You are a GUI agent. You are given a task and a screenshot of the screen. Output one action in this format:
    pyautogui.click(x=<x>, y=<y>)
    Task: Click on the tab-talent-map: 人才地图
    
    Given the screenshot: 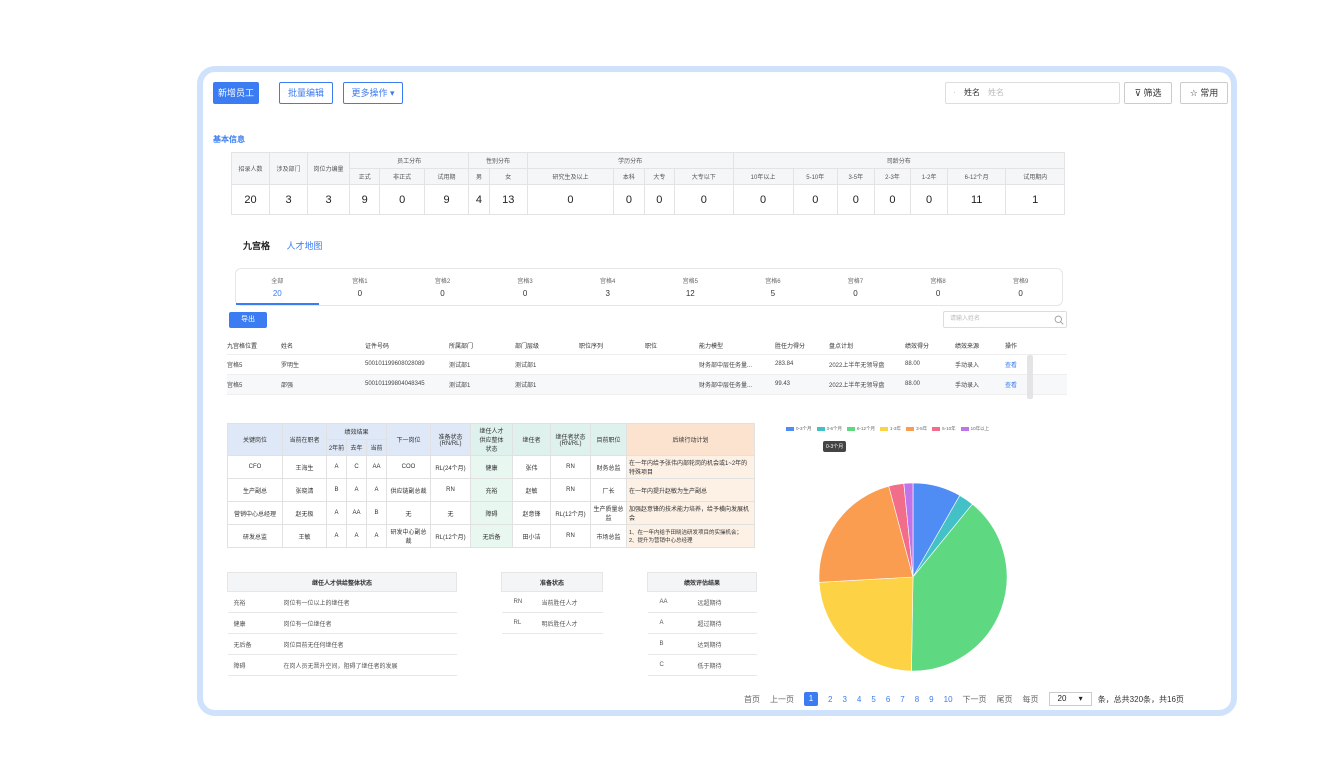 What is the action you would take?
    pyautogui.click(x=305, y=247)
    